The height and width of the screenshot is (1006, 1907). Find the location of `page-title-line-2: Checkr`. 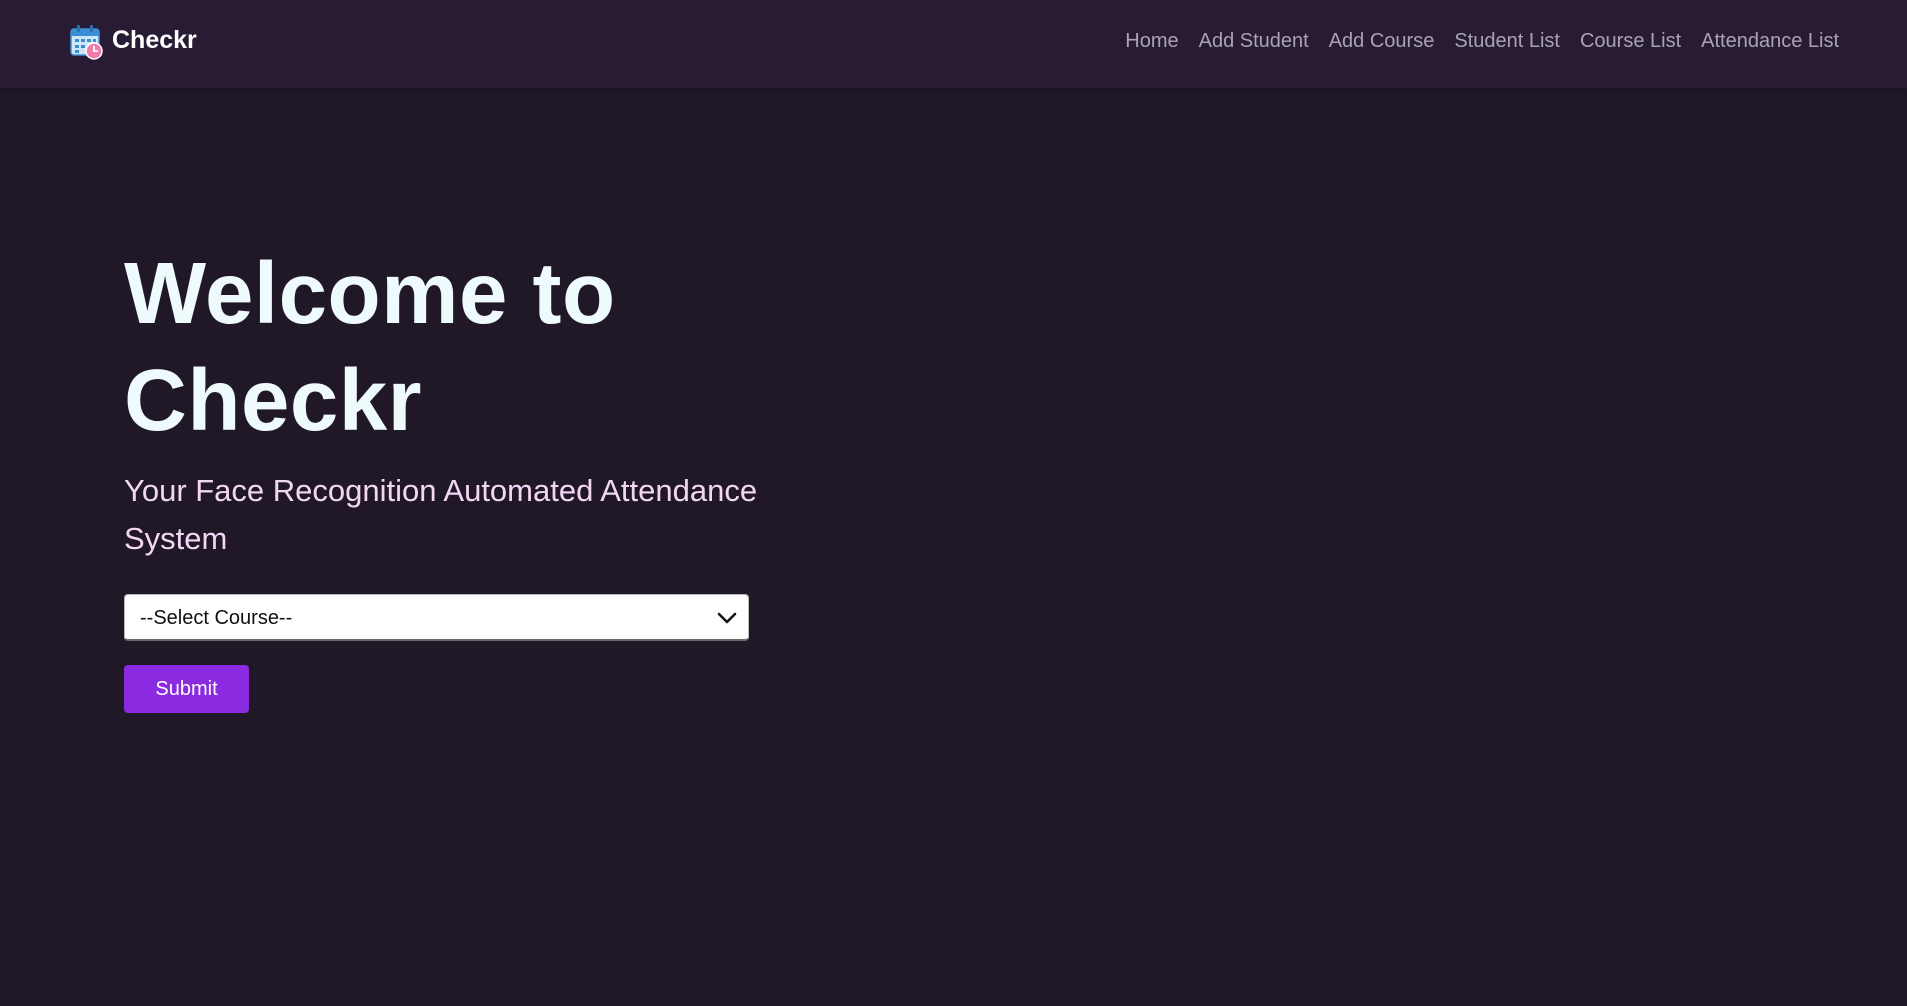

page-title-line-2: Checkr is located at coordinates (273, 400).